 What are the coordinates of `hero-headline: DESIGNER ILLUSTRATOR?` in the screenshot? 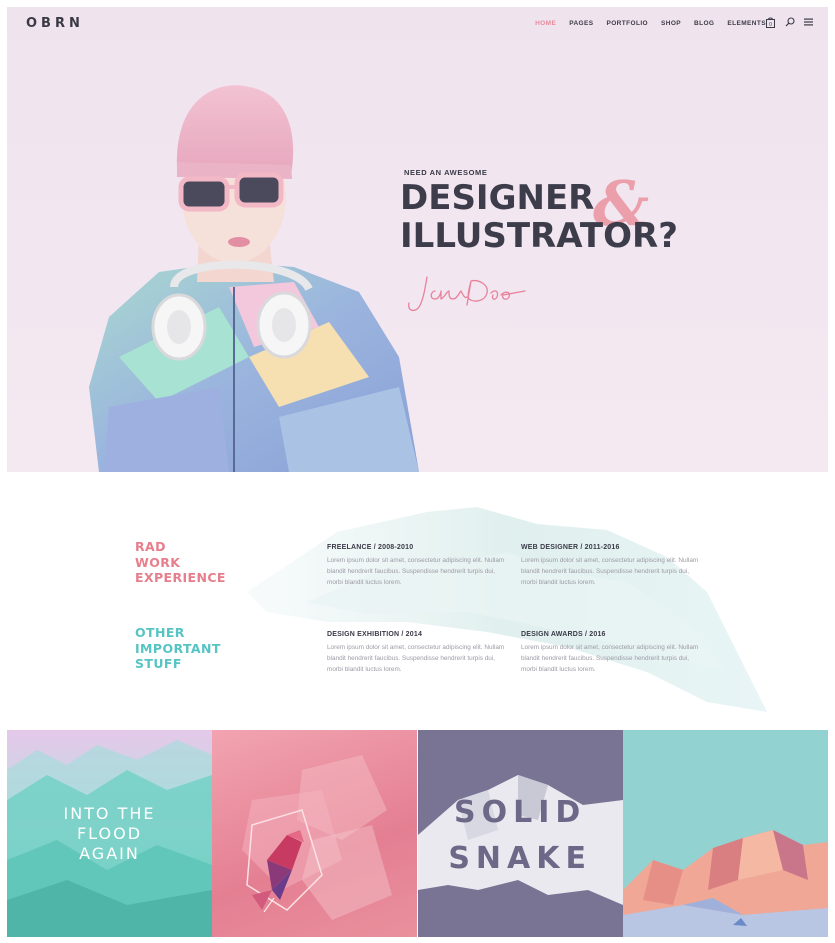 It's located at (539, 217).